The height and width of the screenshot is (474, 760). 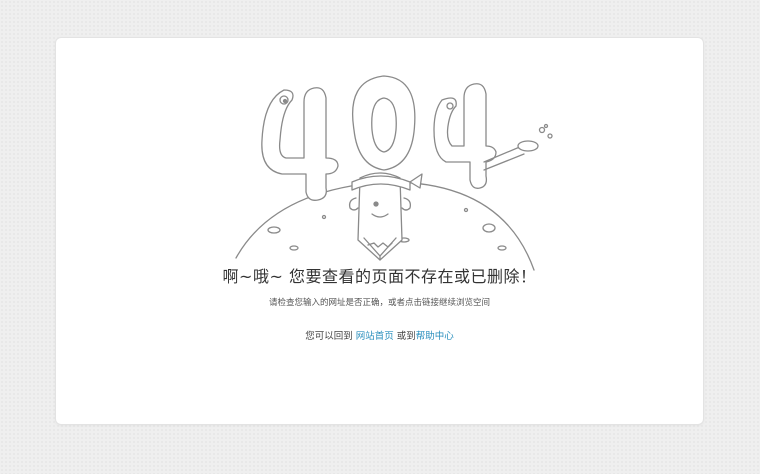 I want to click on digit-four-left, so click(x=300, y=144).